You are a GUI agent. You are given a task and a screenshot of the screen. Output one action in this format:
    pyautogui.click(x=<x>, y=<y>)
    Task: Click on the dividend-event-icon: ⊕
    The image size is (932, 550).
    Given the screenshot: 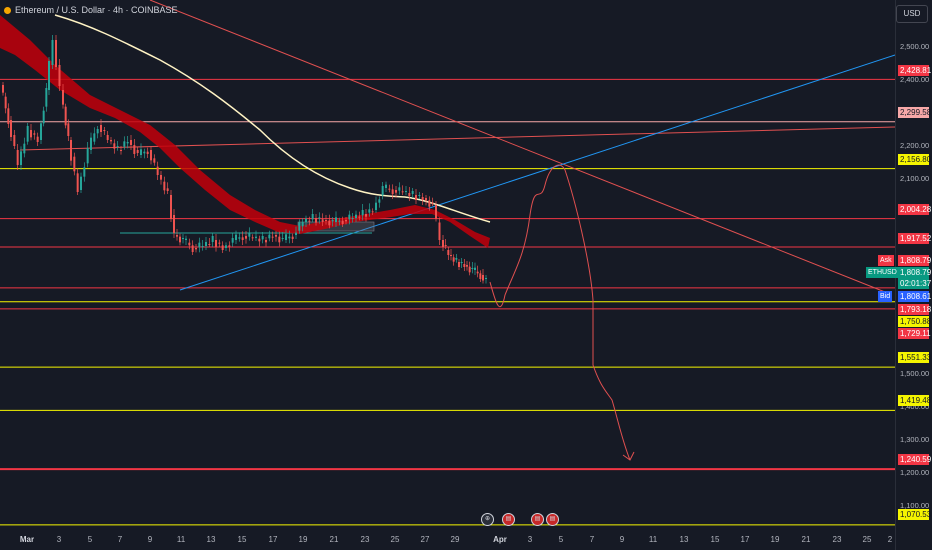 What is the action you would take?
    pyautogui.click(x=487, y=519)
    